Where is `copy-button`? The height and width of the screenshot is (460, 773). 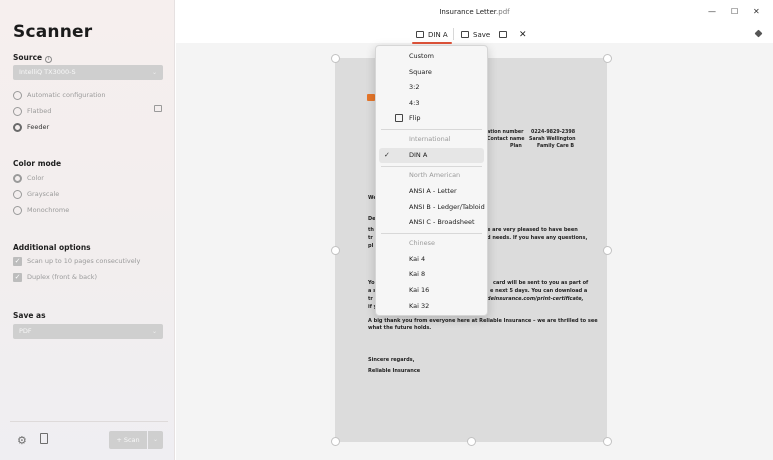 copy-button is located at coordinates (503, 35).